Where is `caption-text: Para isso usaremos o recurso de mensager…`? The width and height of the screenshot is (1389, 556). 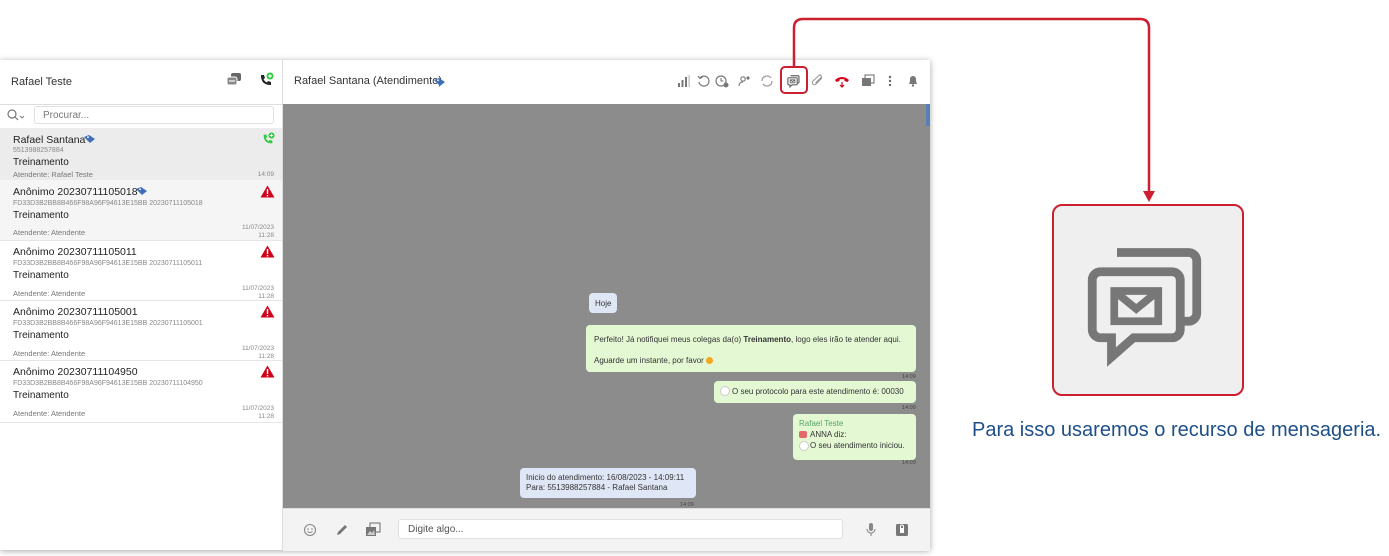 caption-text: Para isso usaremos o recurso de mensager… is located at coordinates (1177, 430).